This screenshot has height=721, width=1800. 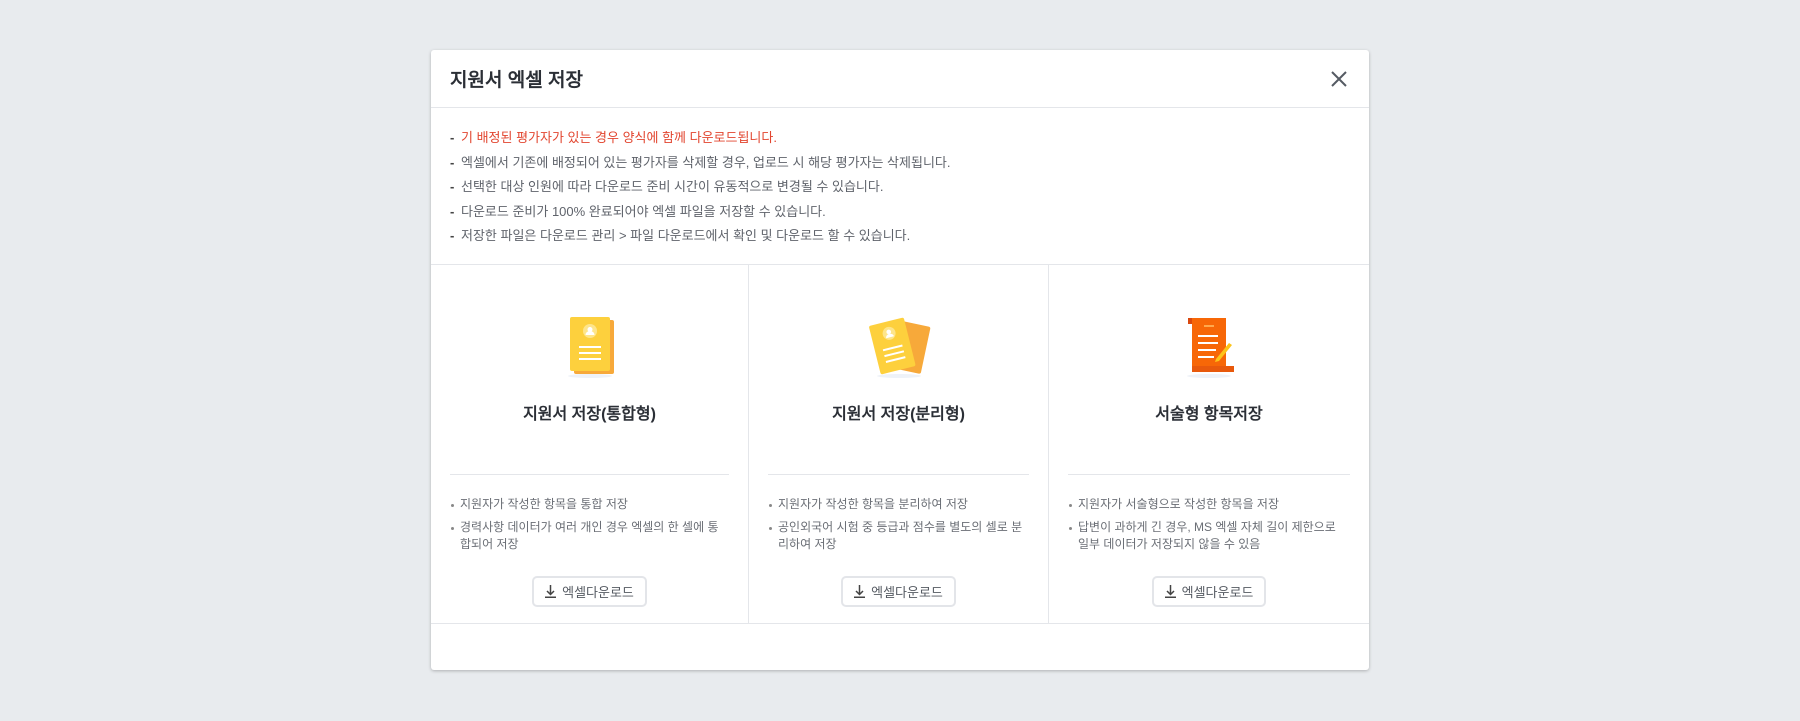 What do you see at coordinates (516, 80) in the screenshot?
I see `modal-title: 지원서 엑셀 저장` at bounding box center [516, 80].